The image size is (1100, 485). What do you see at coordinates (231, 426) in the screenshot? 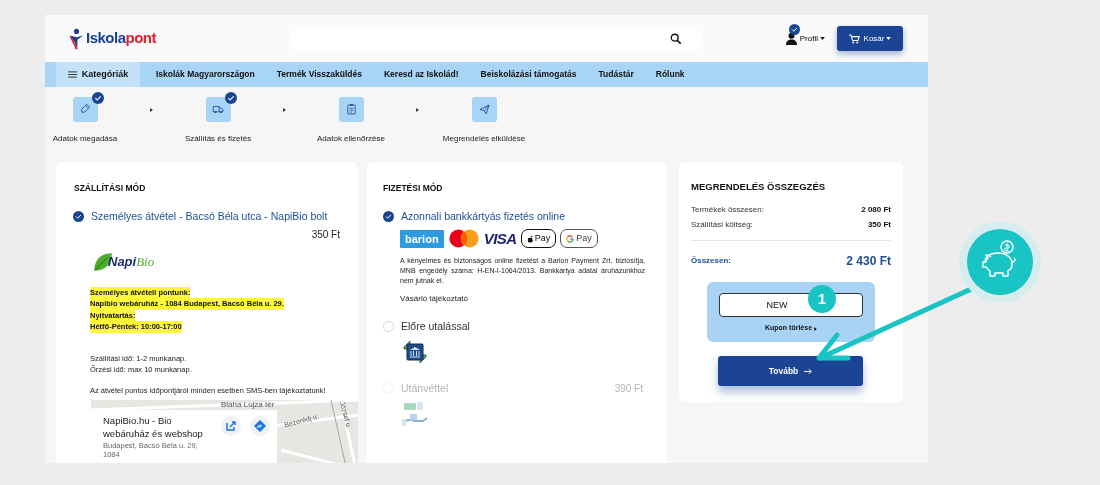
I see `external-link-icon` at bounding box center [231, 426].